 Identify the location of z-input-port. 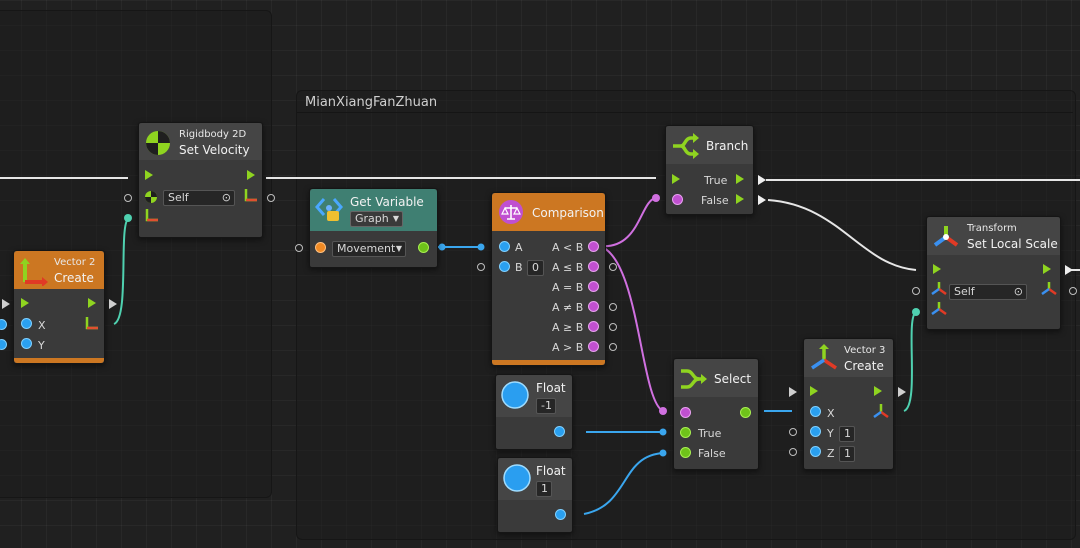
(815, 451).